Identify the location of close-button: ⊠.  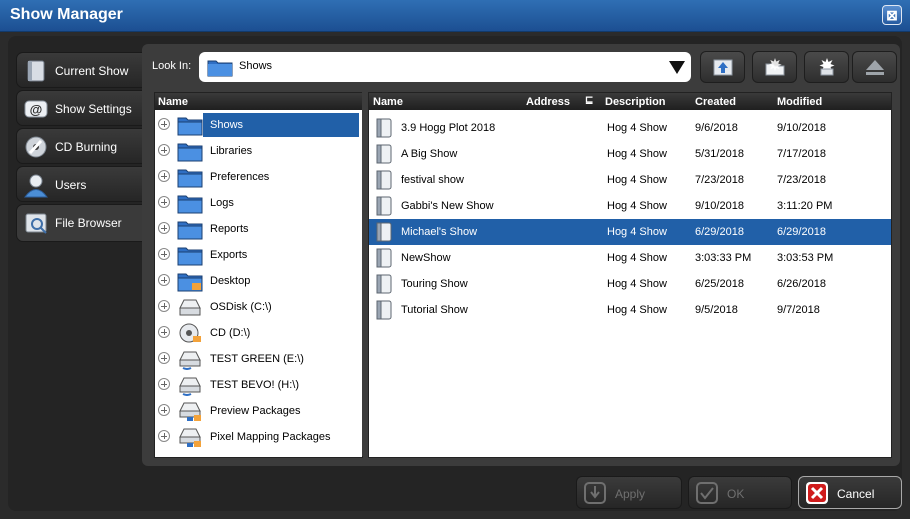
(892, 15).